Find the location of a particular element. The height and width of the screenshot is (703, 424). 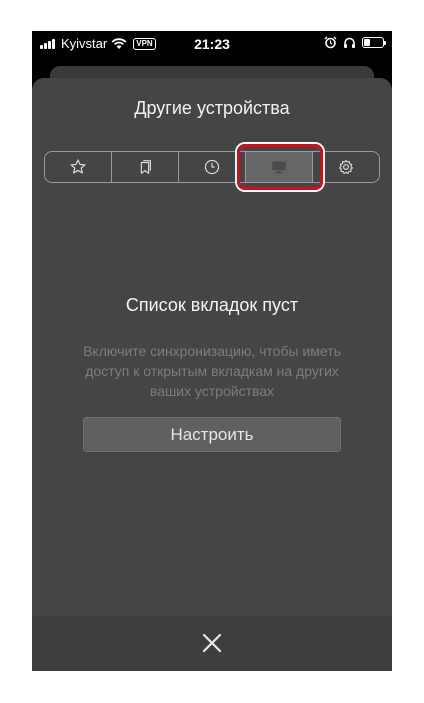

battery-level is located at coordinates (367, 42).